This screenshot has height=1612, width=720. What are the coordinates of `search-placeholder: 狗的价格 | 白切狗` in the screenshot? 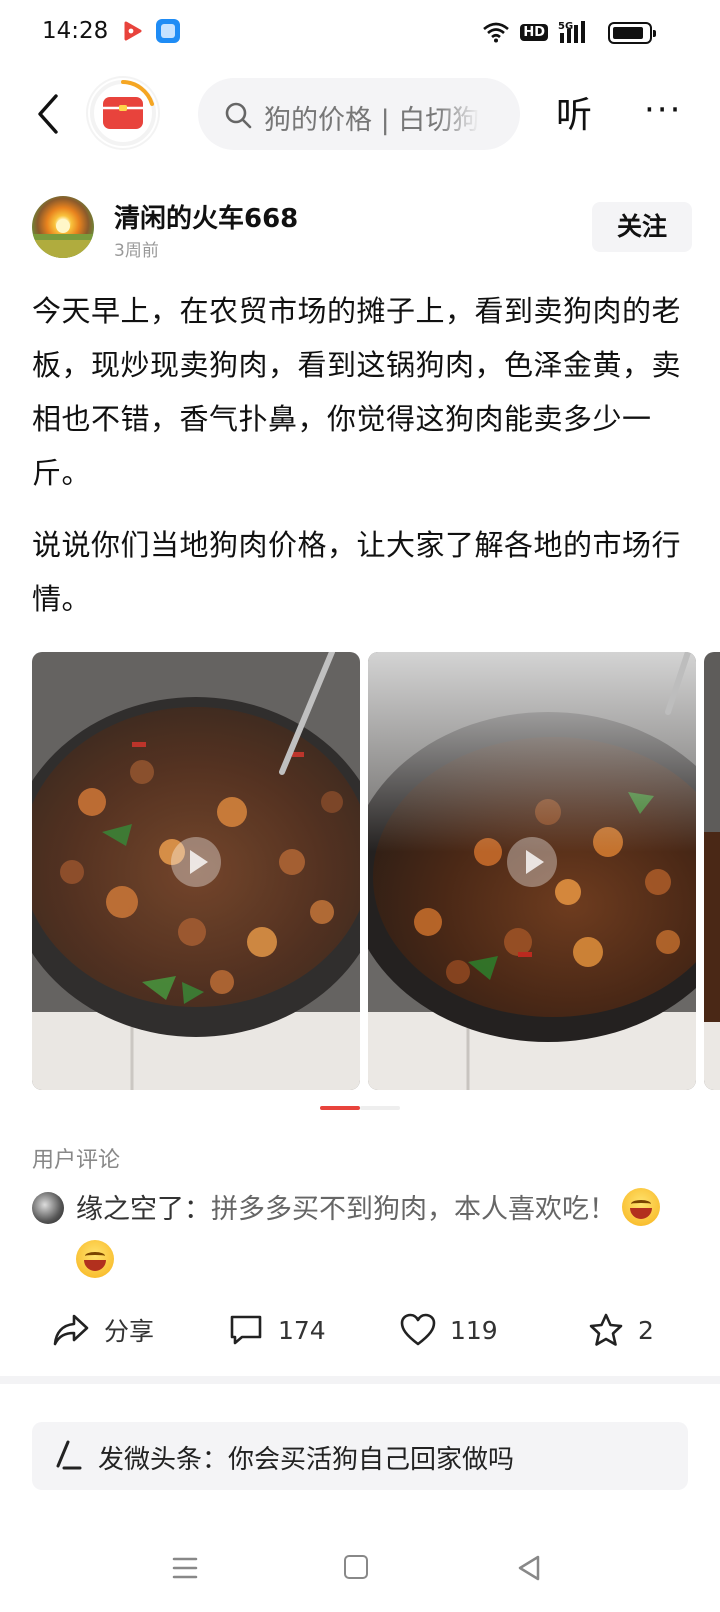 It's located at (372, 120).